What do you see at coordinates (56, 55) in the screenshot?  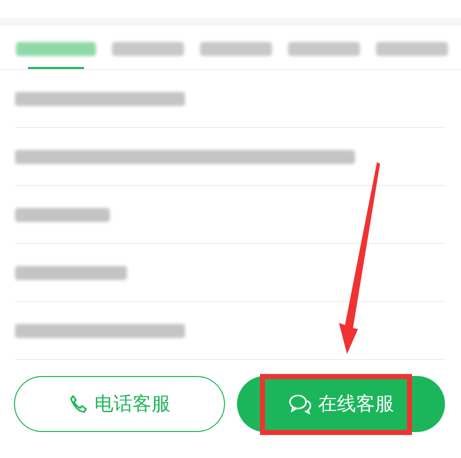 I see `tab` at bounding box center [56, 55].